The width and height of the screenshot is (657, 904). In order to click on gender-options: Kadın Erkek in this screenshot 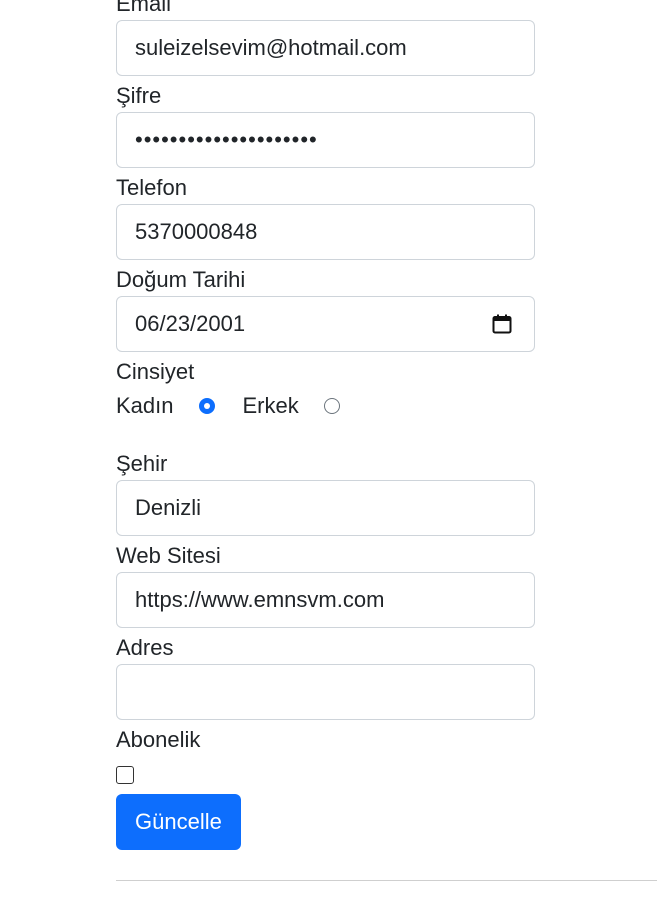, I will do `click(325, 406)`.